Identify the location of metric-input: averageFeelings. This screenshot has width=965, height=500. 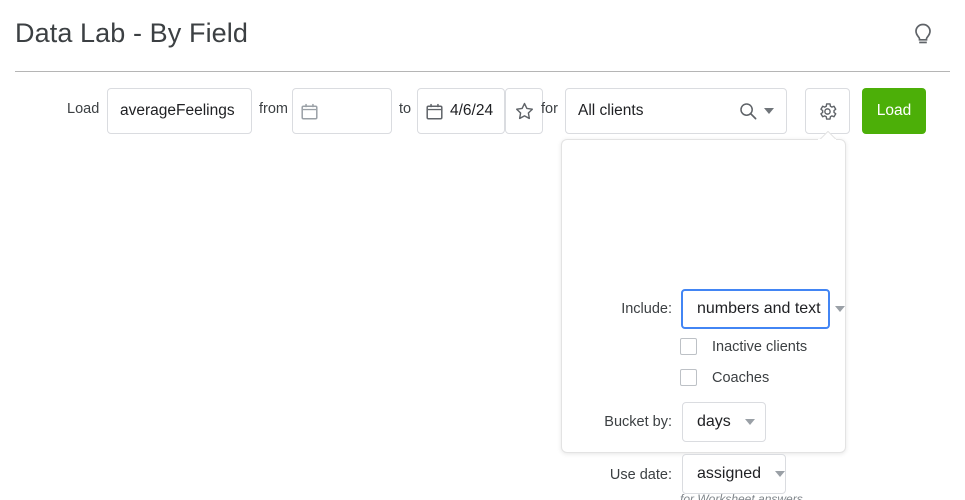
(179, 111).